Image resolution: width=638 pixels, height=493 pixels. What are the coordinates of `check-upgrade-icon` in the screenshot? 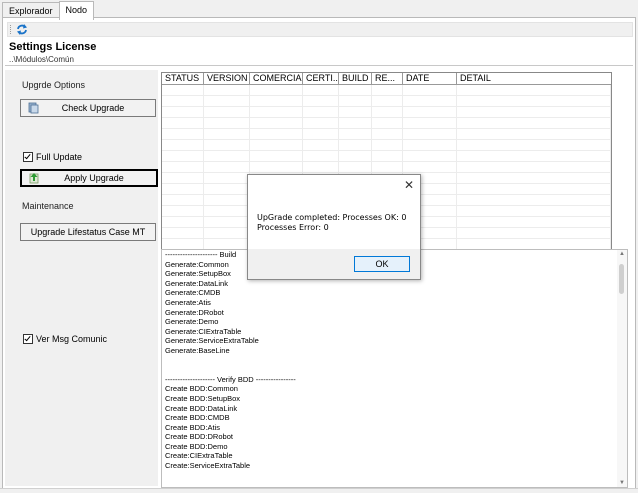 It's located at (33, 108).